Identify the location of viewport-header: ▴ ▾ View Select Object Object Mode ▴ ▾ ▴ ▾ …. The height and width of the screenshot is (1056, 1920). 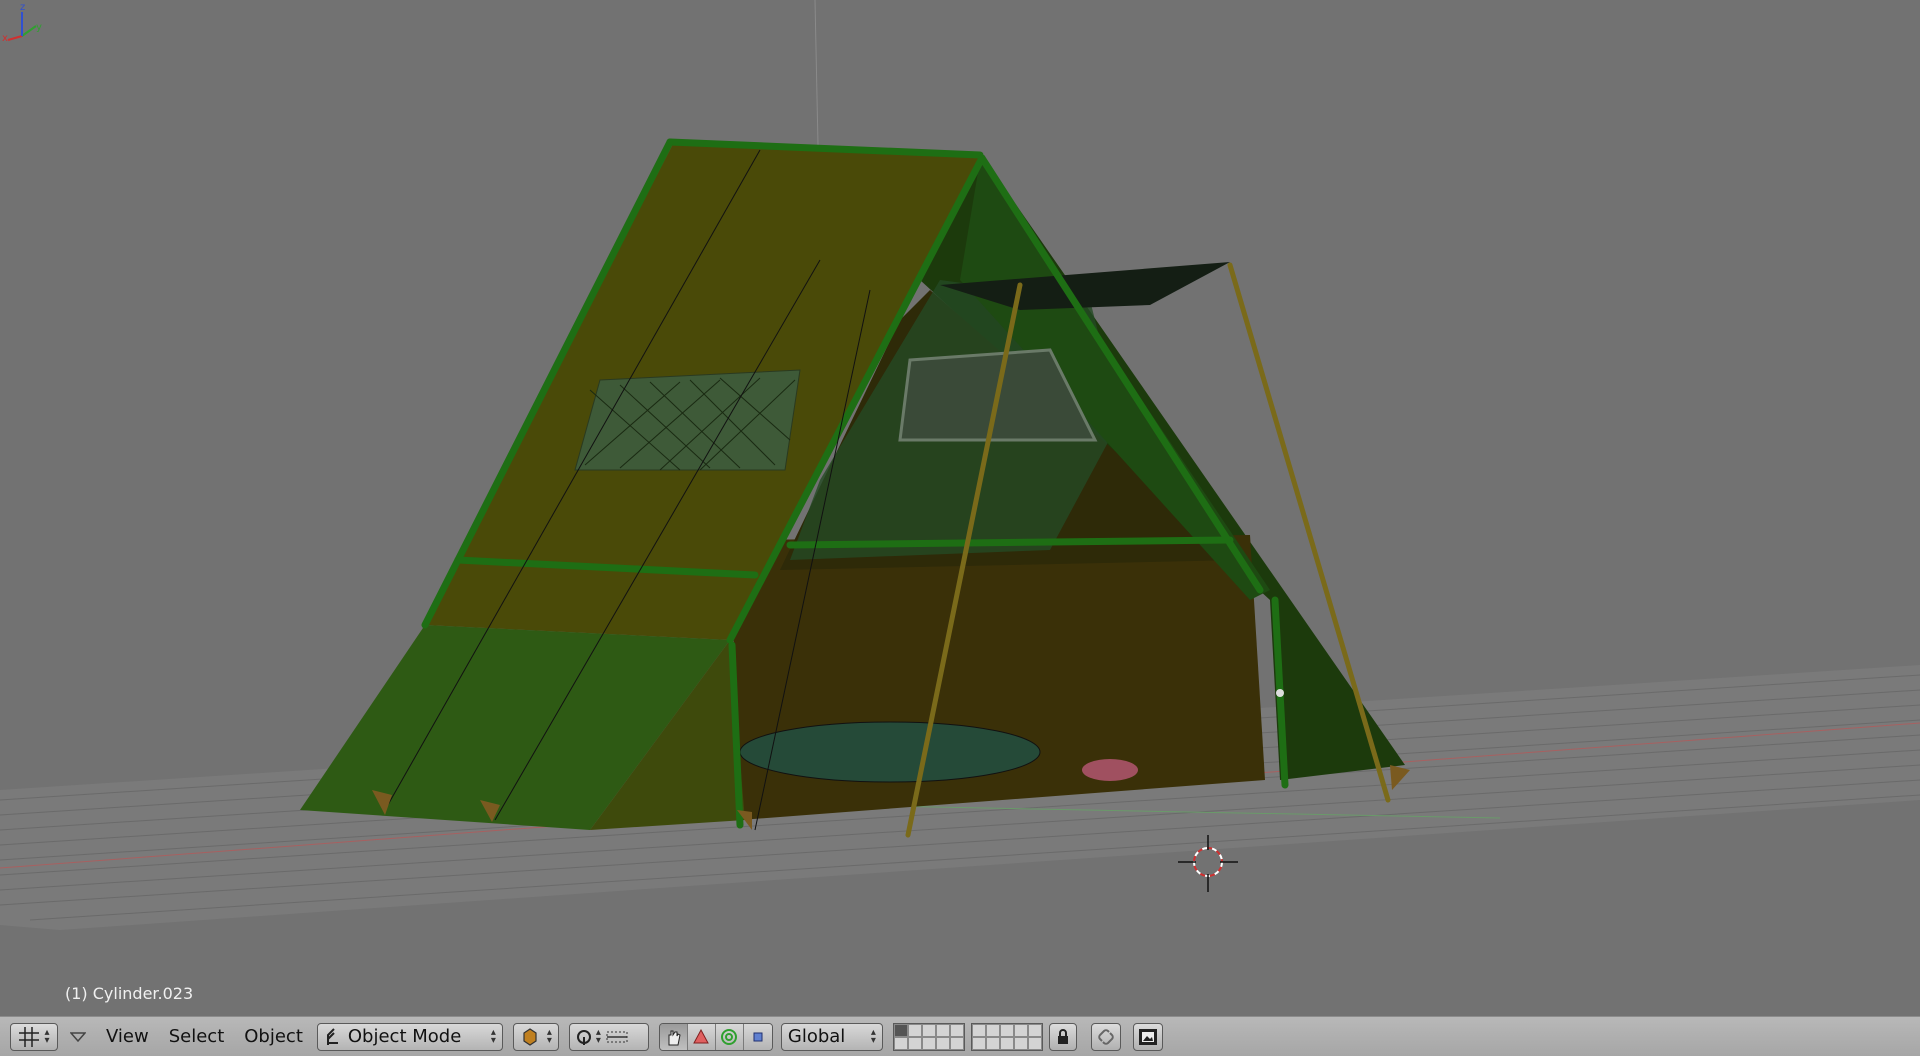
(960, 1036).